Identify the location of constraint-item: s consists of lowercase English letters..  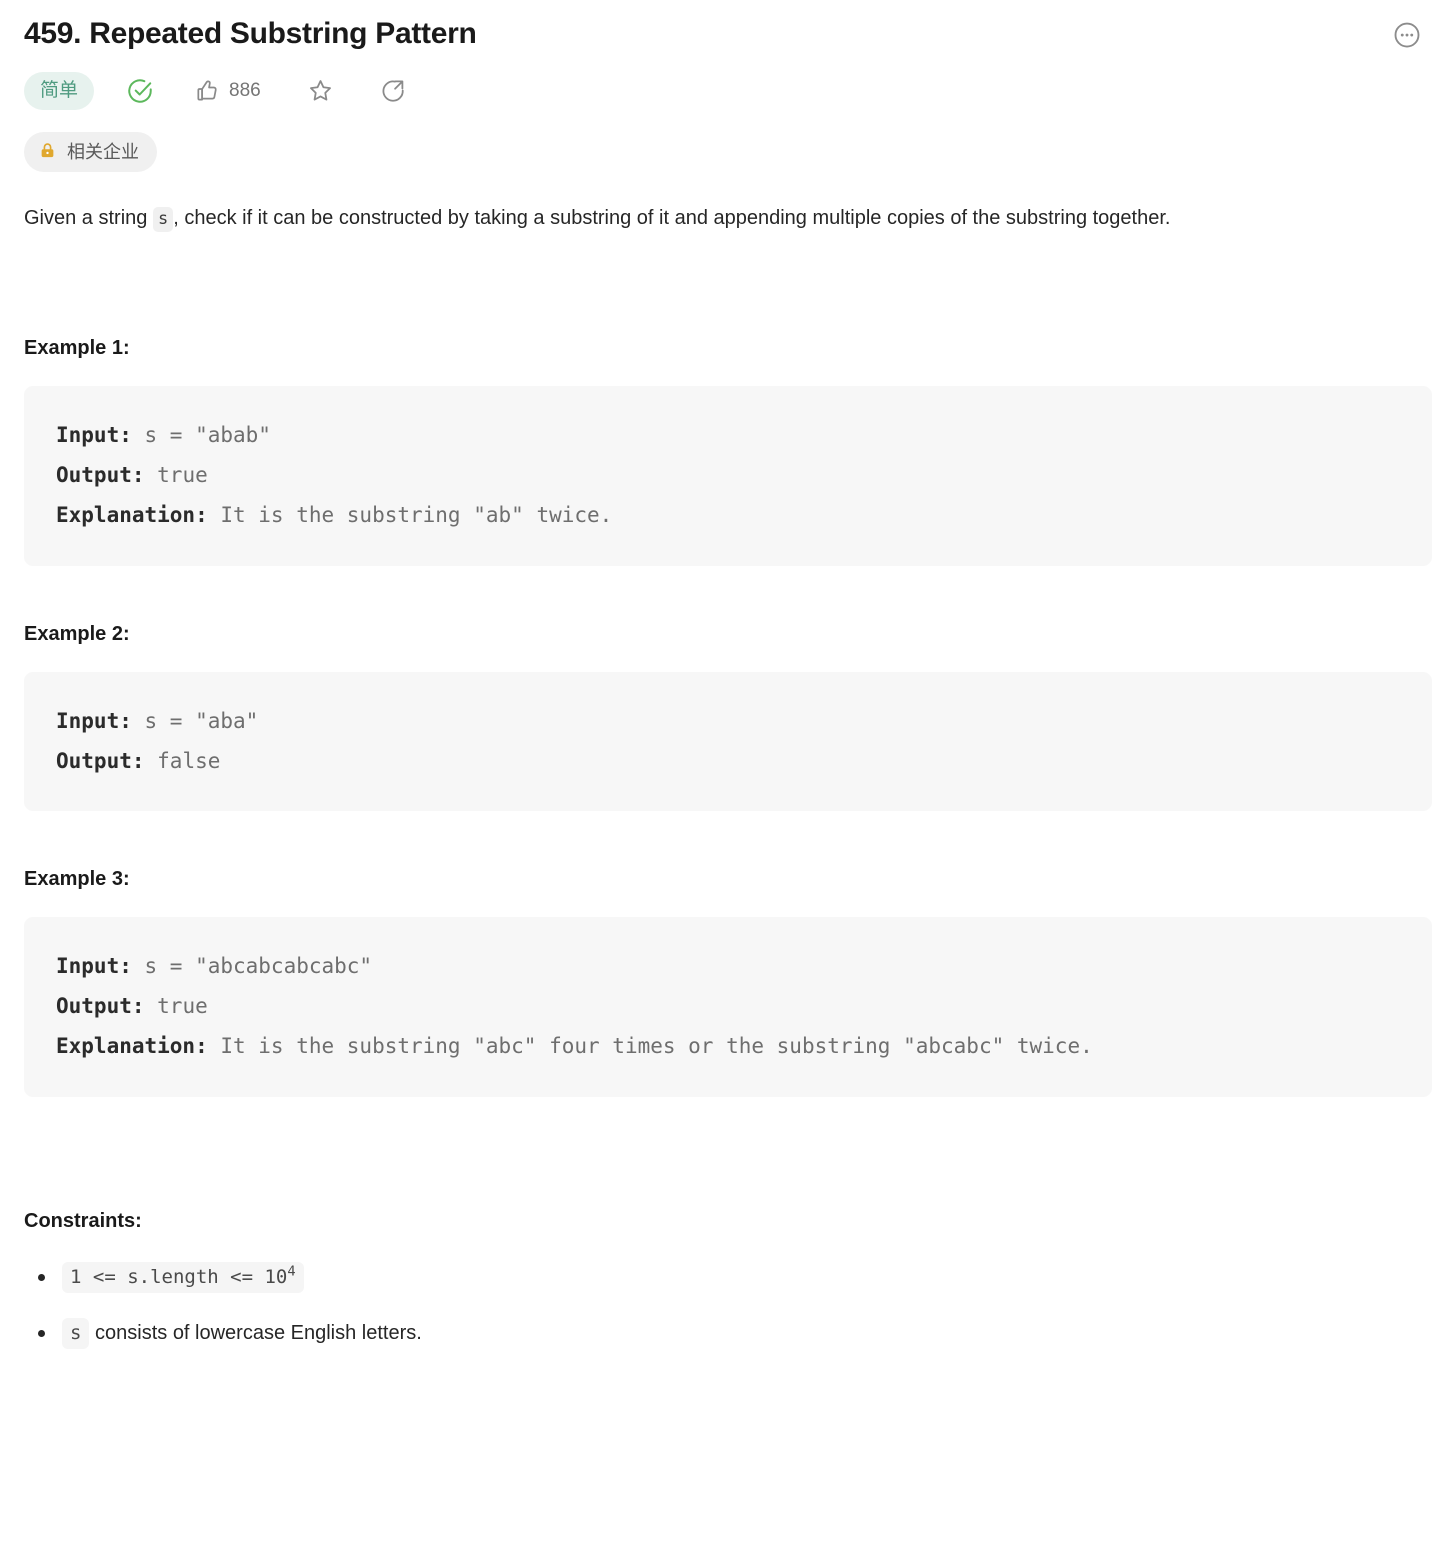
(716, 1333).